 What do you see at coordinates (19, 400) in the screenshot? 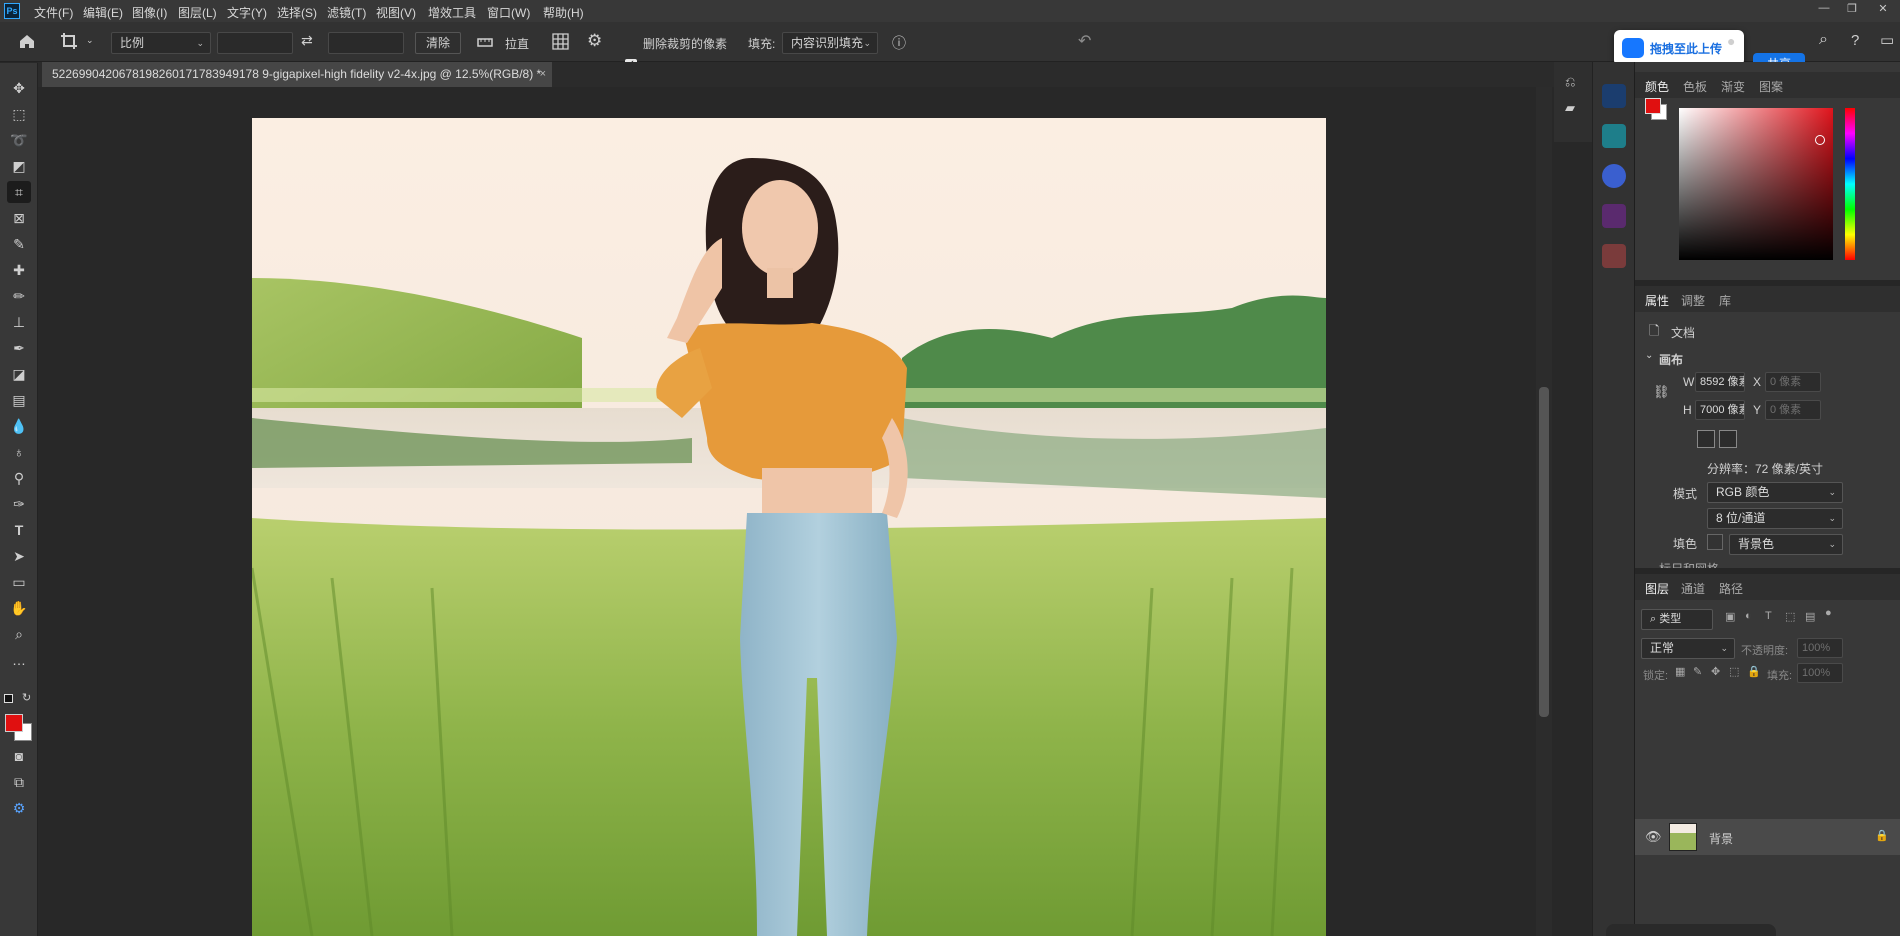
I see `gradient-tool-icon: ▤` at bounding box center [19, 400].